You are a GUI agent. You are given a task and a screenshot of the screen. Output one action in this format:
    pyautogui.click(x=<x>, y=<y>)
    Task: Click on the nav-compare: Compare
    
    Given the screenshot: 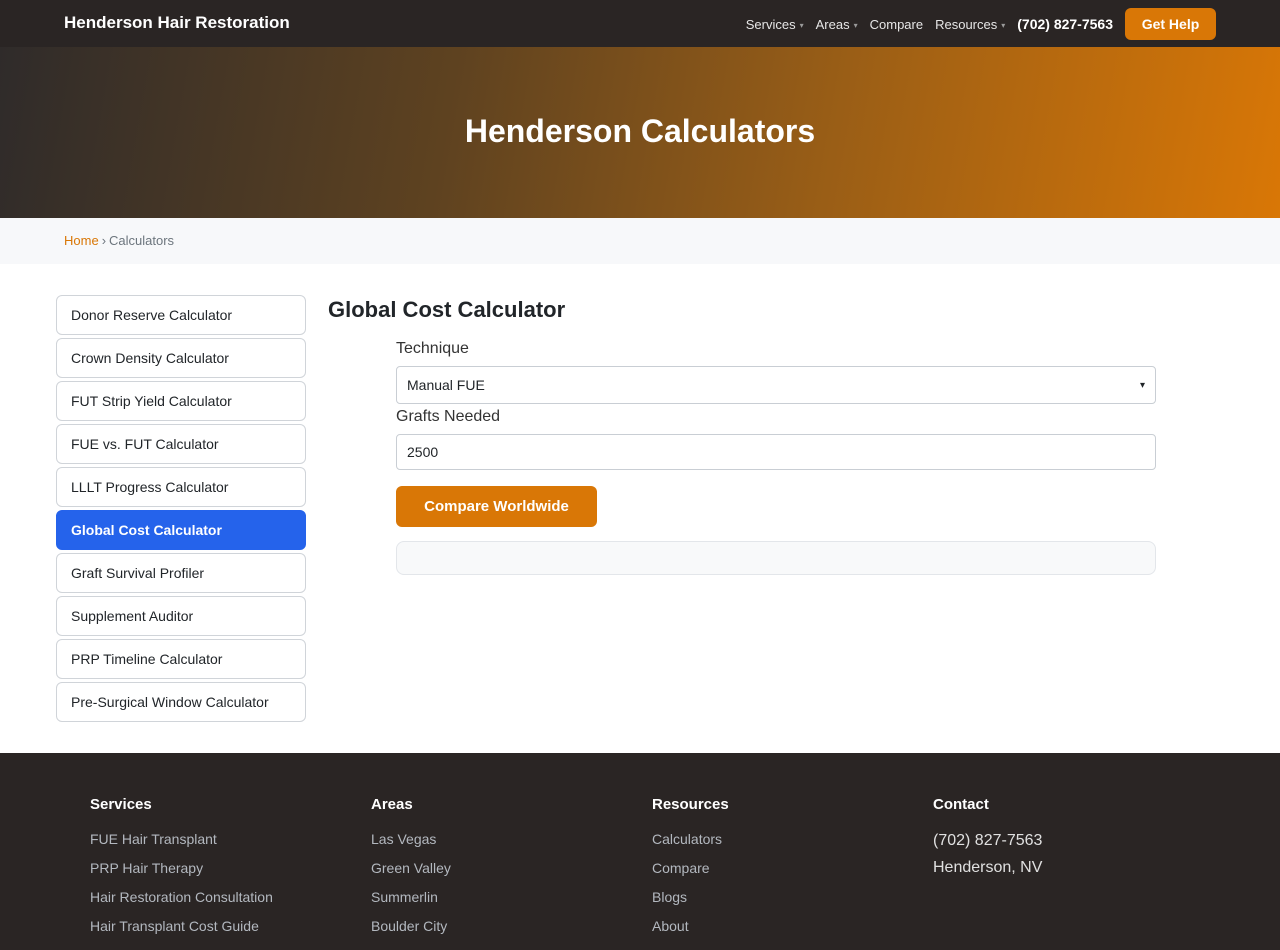 What is the action you would take?
    pyautogui.click(x=896, y=24)
    